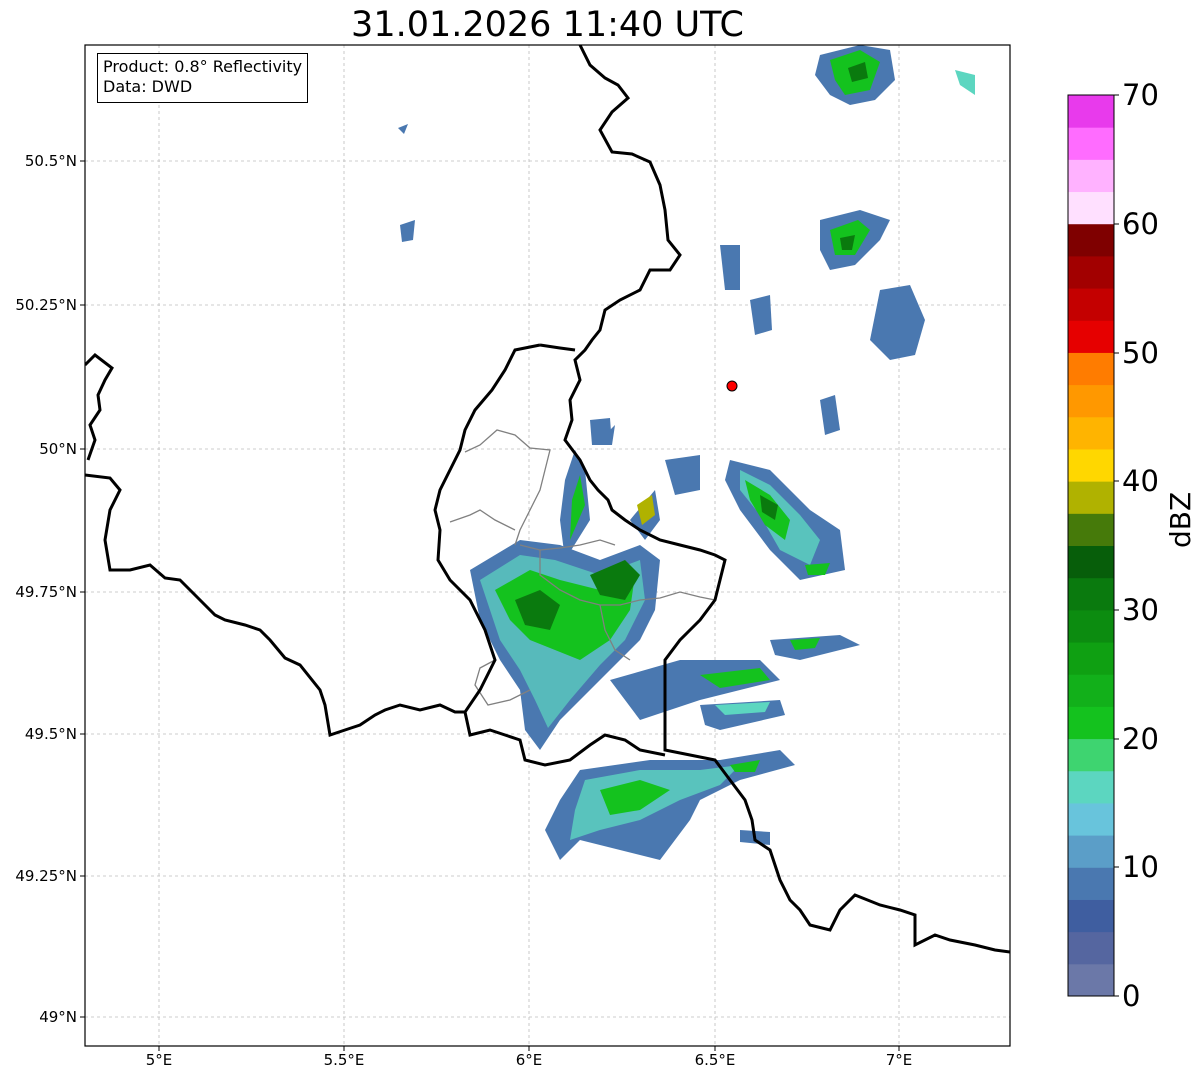 The image size is (1202, 1081). What do you see at coordinates (58, 449) in the screenshot?
I see `lat-tick-label: 50°N` at bounding box center [58, 449].